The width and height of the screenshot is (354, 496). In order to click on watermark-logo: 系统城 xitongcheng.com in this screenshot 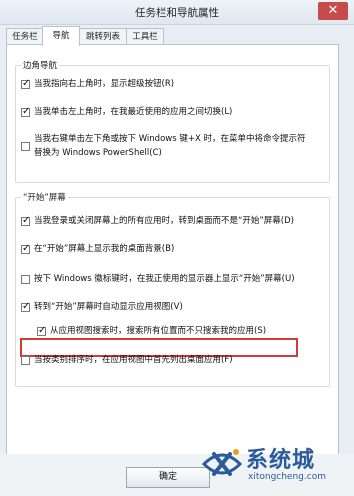, I will do `click(274, 467)`.